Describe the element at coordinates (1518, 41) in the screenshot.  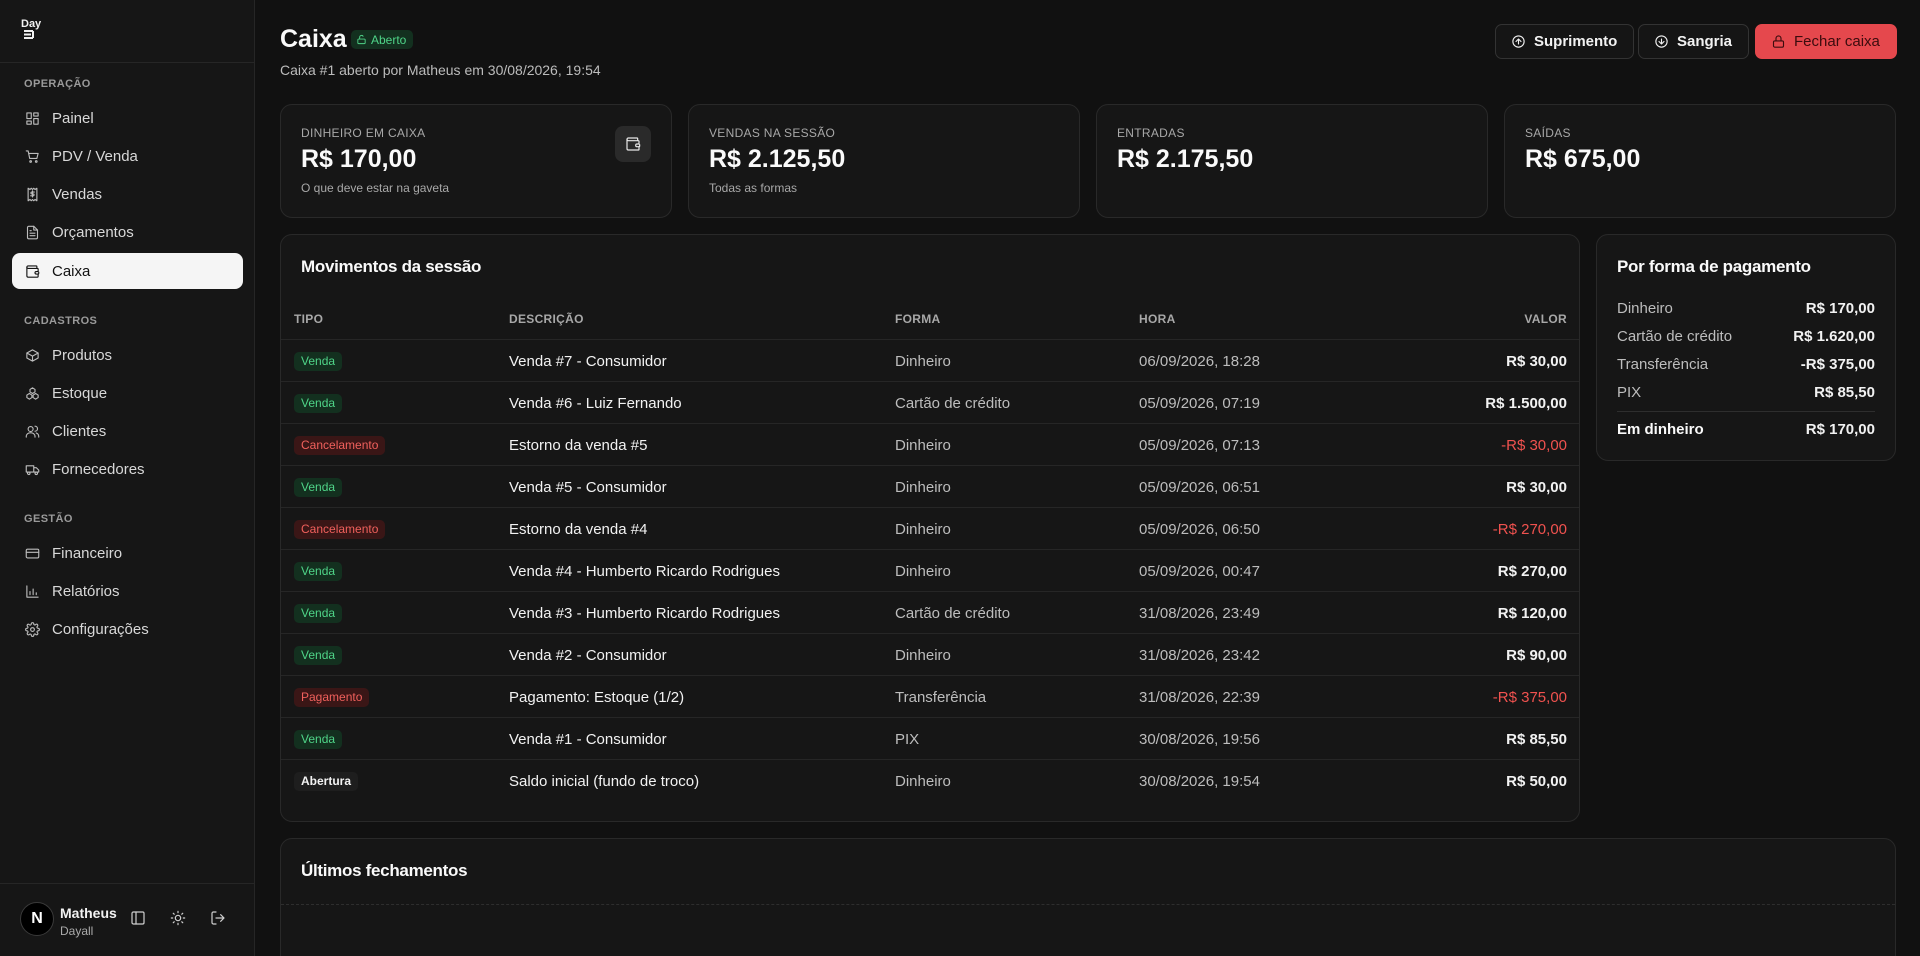
I see `arrow-up-circle-icon` at that location.